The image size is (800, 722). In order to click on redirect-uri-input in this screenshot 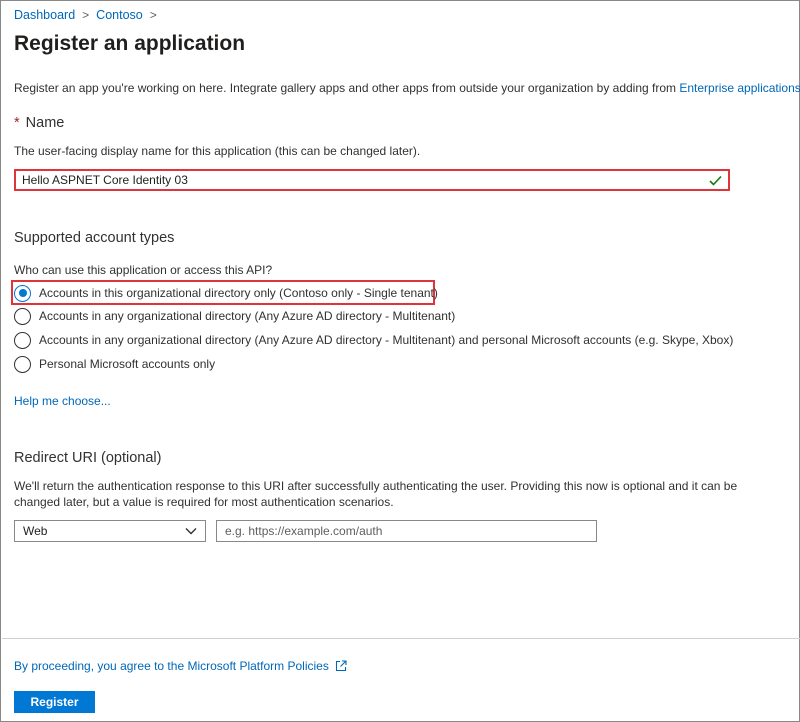, I will do `click(406, 531)`.